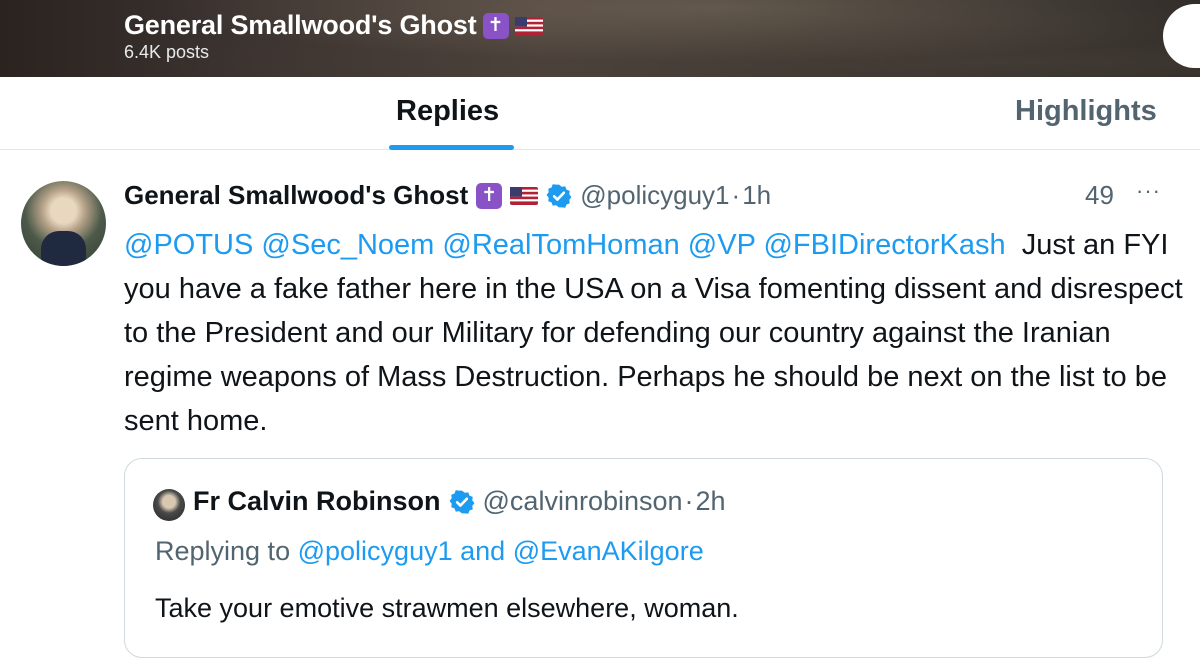 The image size is (1200, 667). What do you see at coordinates (296, 195) in the screenshot?
I see `post-author-name: General Smallwood's Ghost` at bounding box center [296, 195].